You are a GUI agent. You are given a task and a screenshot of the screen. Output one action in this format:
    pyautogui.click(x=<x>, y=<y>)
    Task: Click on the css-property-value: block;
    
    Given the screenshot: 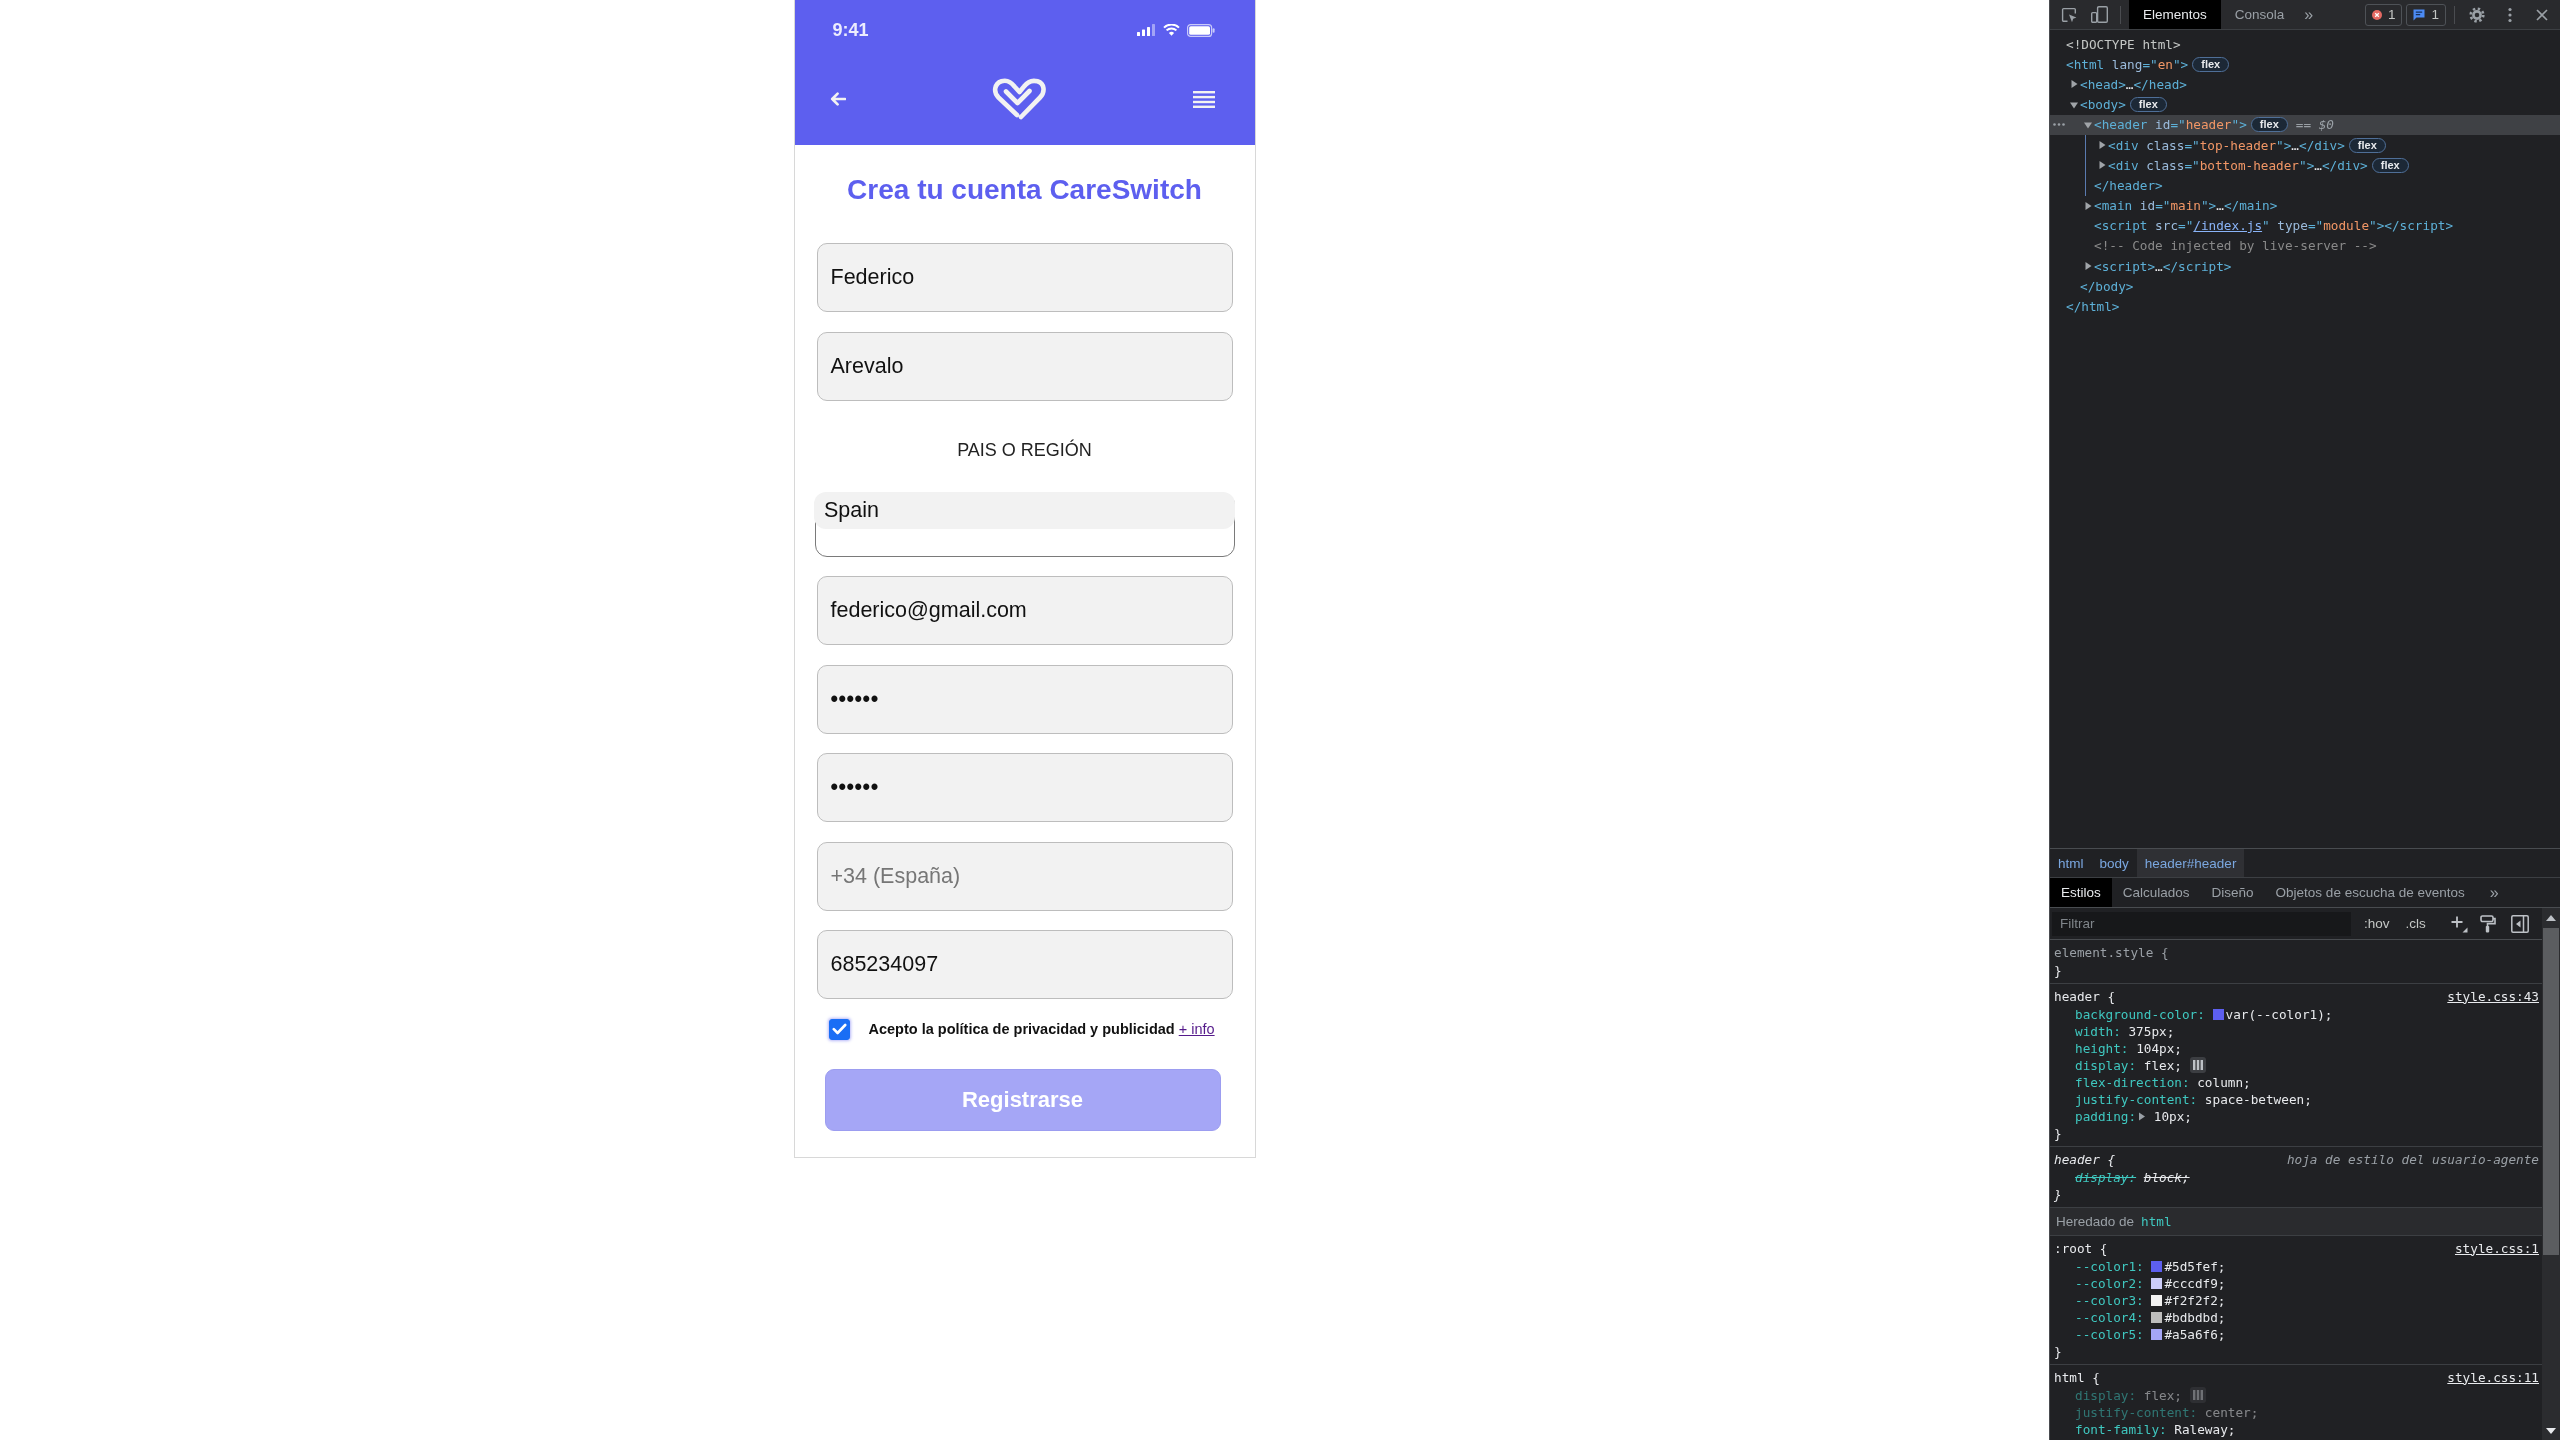 What is the action you would take?
    pyautogui.click(x=2166, y=1177)
    